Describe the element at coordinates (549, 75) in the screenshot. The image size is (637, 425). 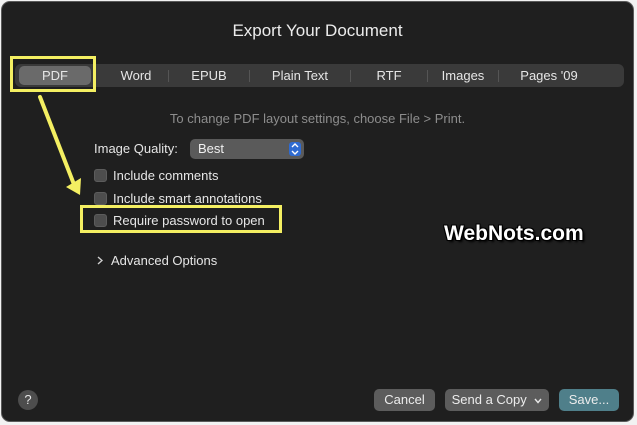
I see `tab-pages-09: Pages '09` at that location.